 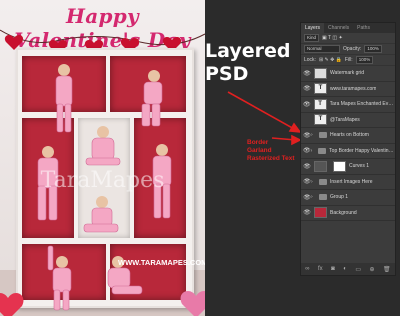 What do you see at coordinates (338, 28) in the screenshot?
I see `tab-channels: Channels` at bounding box center [338, 28].